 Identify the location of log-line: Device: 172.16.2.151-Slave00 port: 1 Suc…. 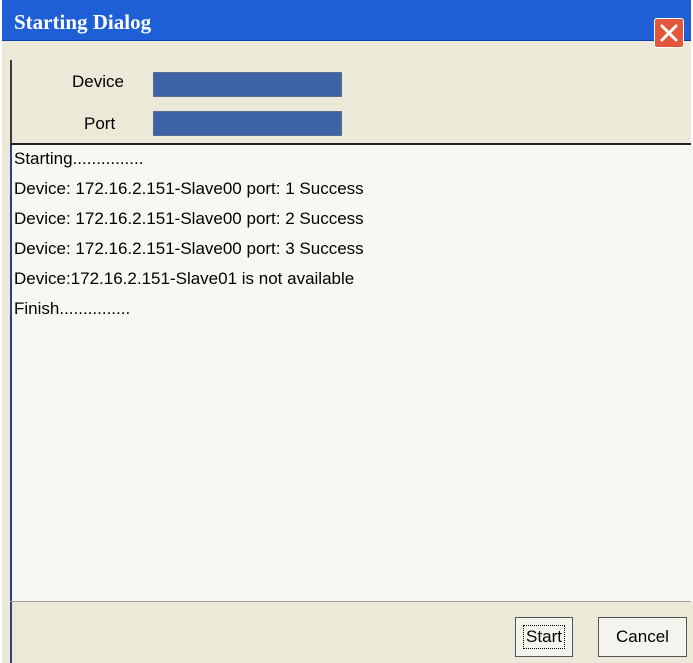
(189, 188).